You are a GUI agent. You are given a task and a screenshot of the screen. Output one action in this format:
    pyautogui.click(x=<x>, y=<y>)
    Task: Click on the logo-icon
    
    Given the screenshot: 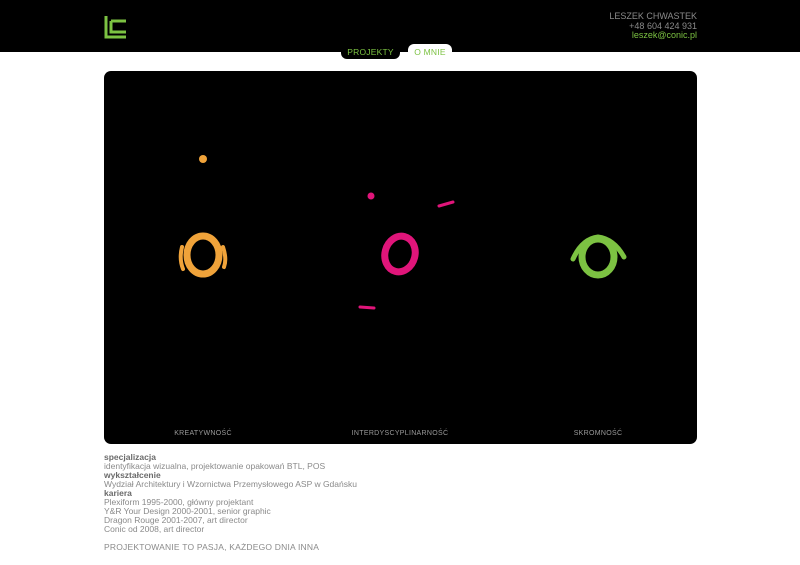 What is the action you would take?
    pyautogui.click(x=116, y=26)
    